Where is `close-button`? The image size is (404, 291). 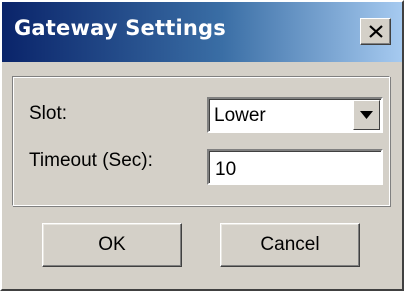 close-button is located at coordinates (375, 31).